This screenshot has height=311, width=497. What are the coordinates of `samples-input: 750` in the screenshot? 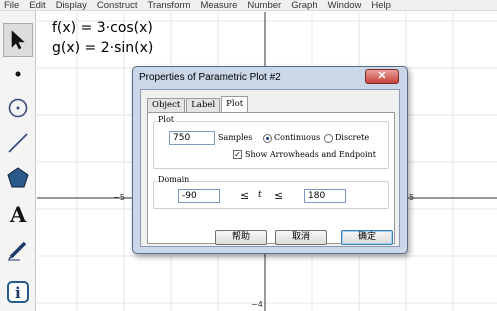 It's located at (192, 138).